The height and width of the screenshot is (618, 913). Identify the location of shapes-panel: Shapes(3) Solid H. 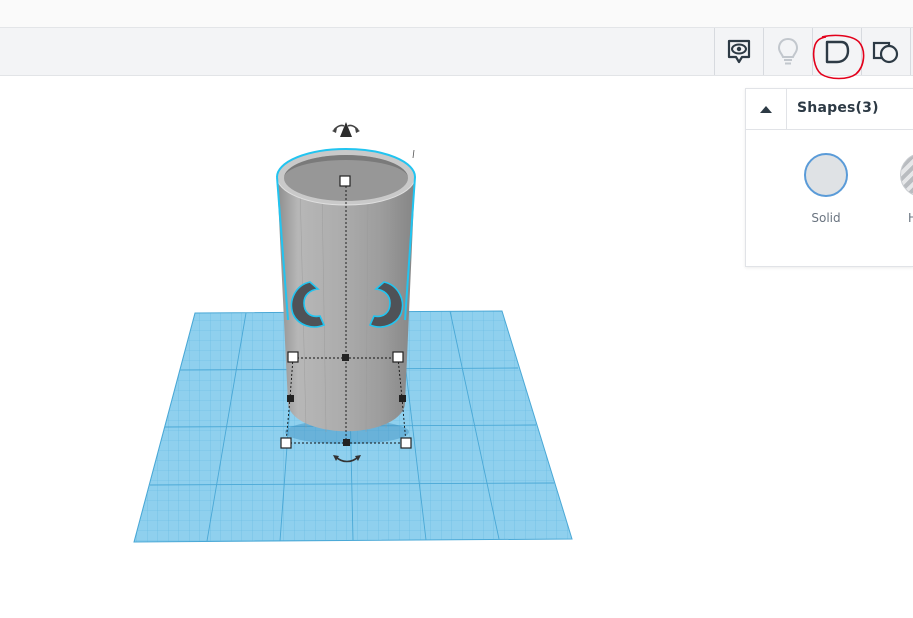
(829, 177).